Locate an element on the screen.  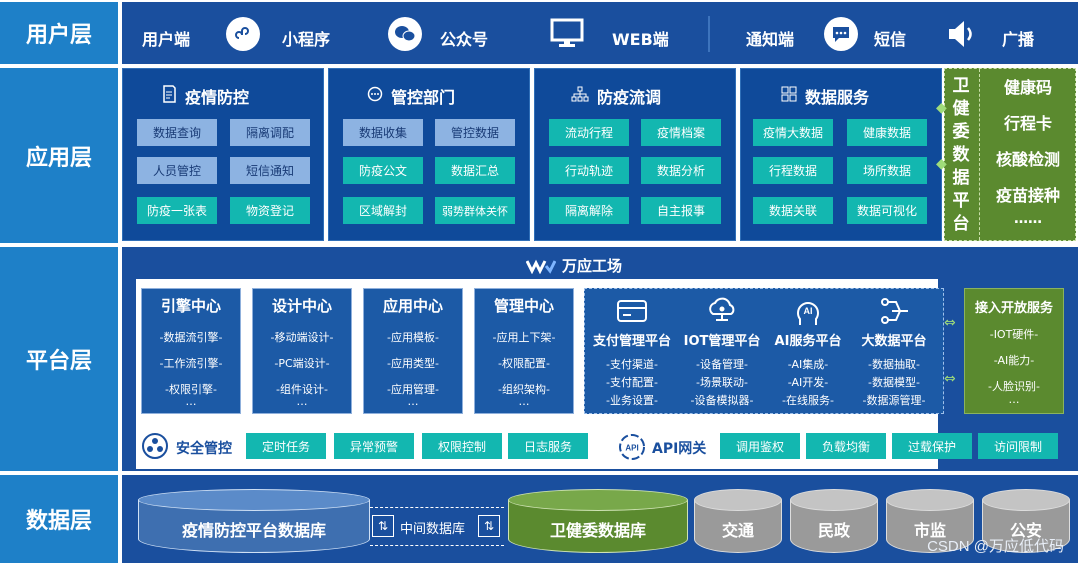
security-icon is located at coordinates (155, 448).